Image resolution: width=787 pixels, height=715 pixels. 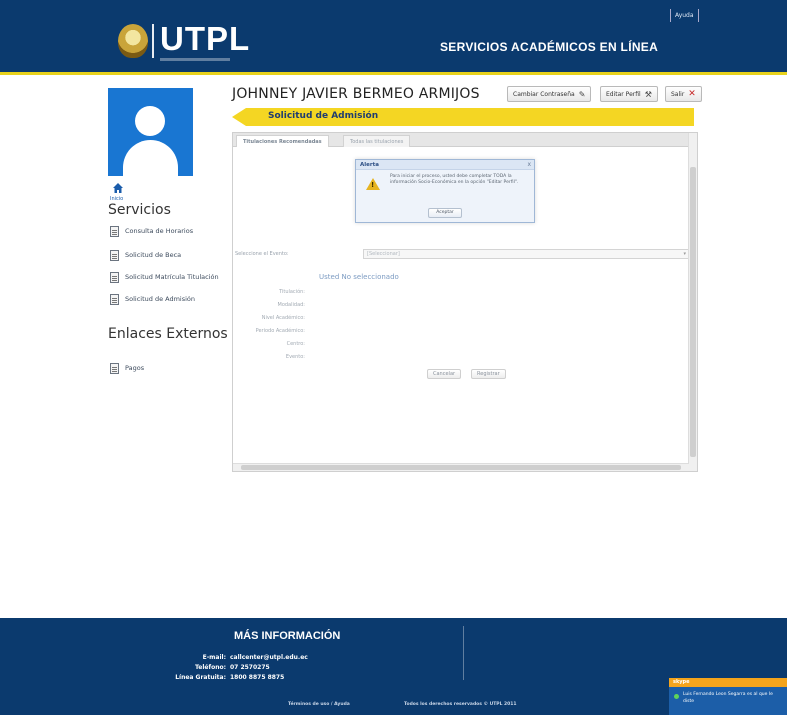 What do you see at coordinates (250, 667) in the screenshot?
I see `footer-phone-value: 07 2570275` at bounding box center [250, 667].